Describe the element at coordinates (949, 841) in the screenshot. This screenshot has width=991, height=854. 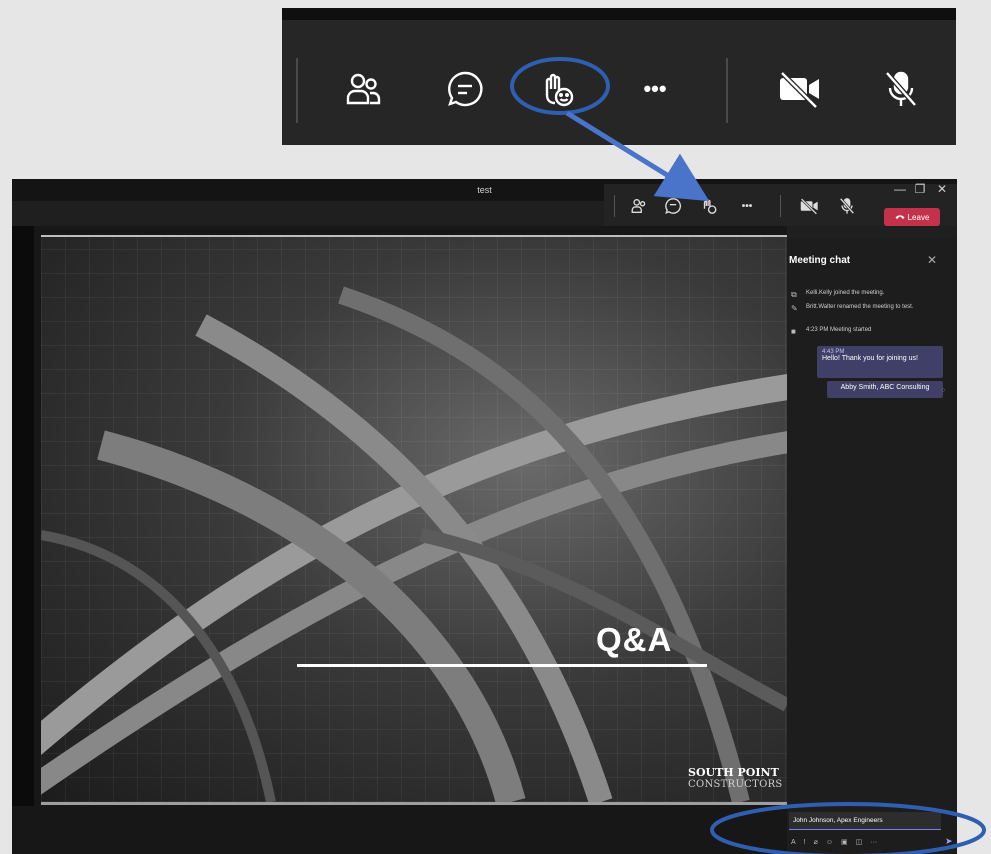
I see `send-button: ➤` at that location.